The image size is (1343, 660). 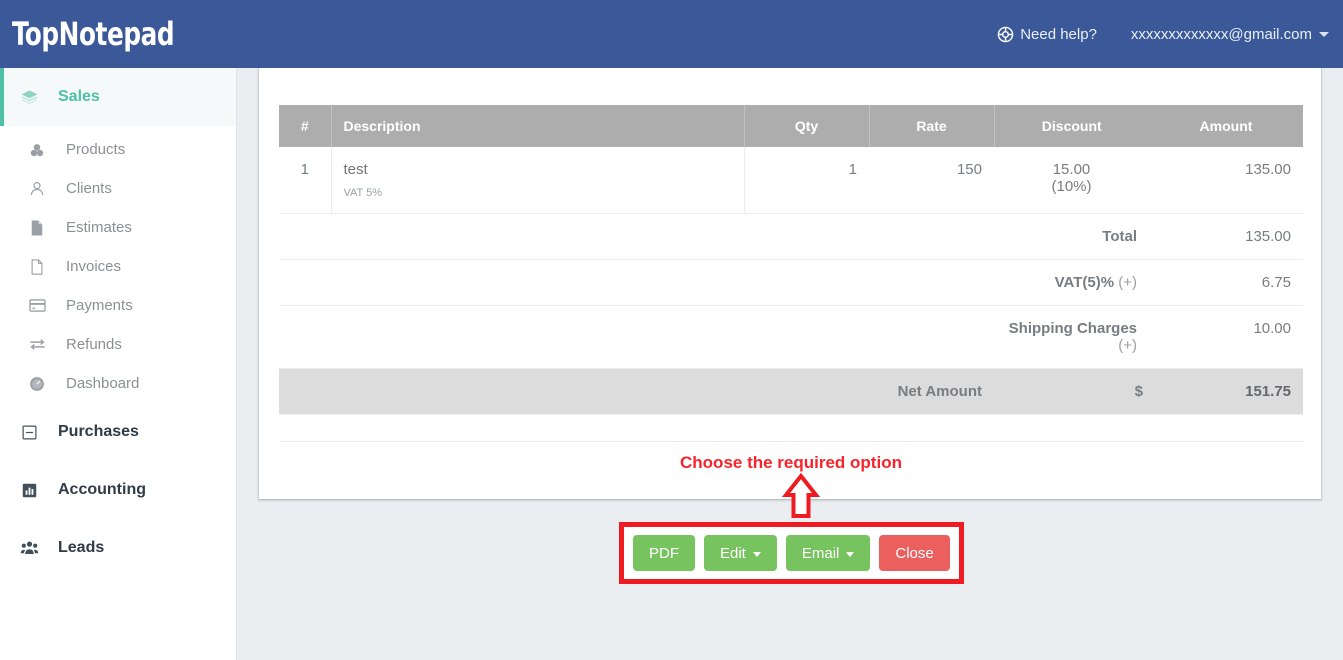 I want to click on sidebar-item-estimates: Estimates, so click(x=118, y=227).